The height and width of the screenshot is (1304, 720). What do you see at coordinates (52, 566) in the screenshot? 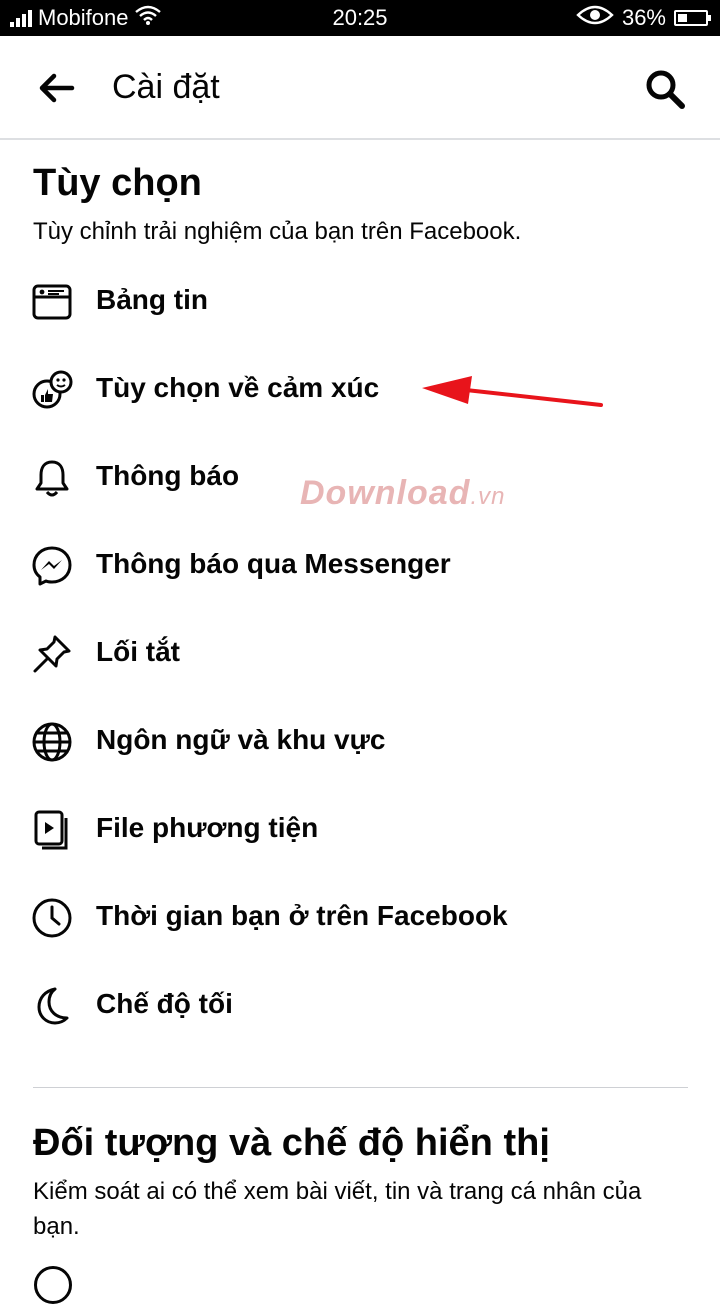
I see `messenger-icon` at bounding box center [52, 566].